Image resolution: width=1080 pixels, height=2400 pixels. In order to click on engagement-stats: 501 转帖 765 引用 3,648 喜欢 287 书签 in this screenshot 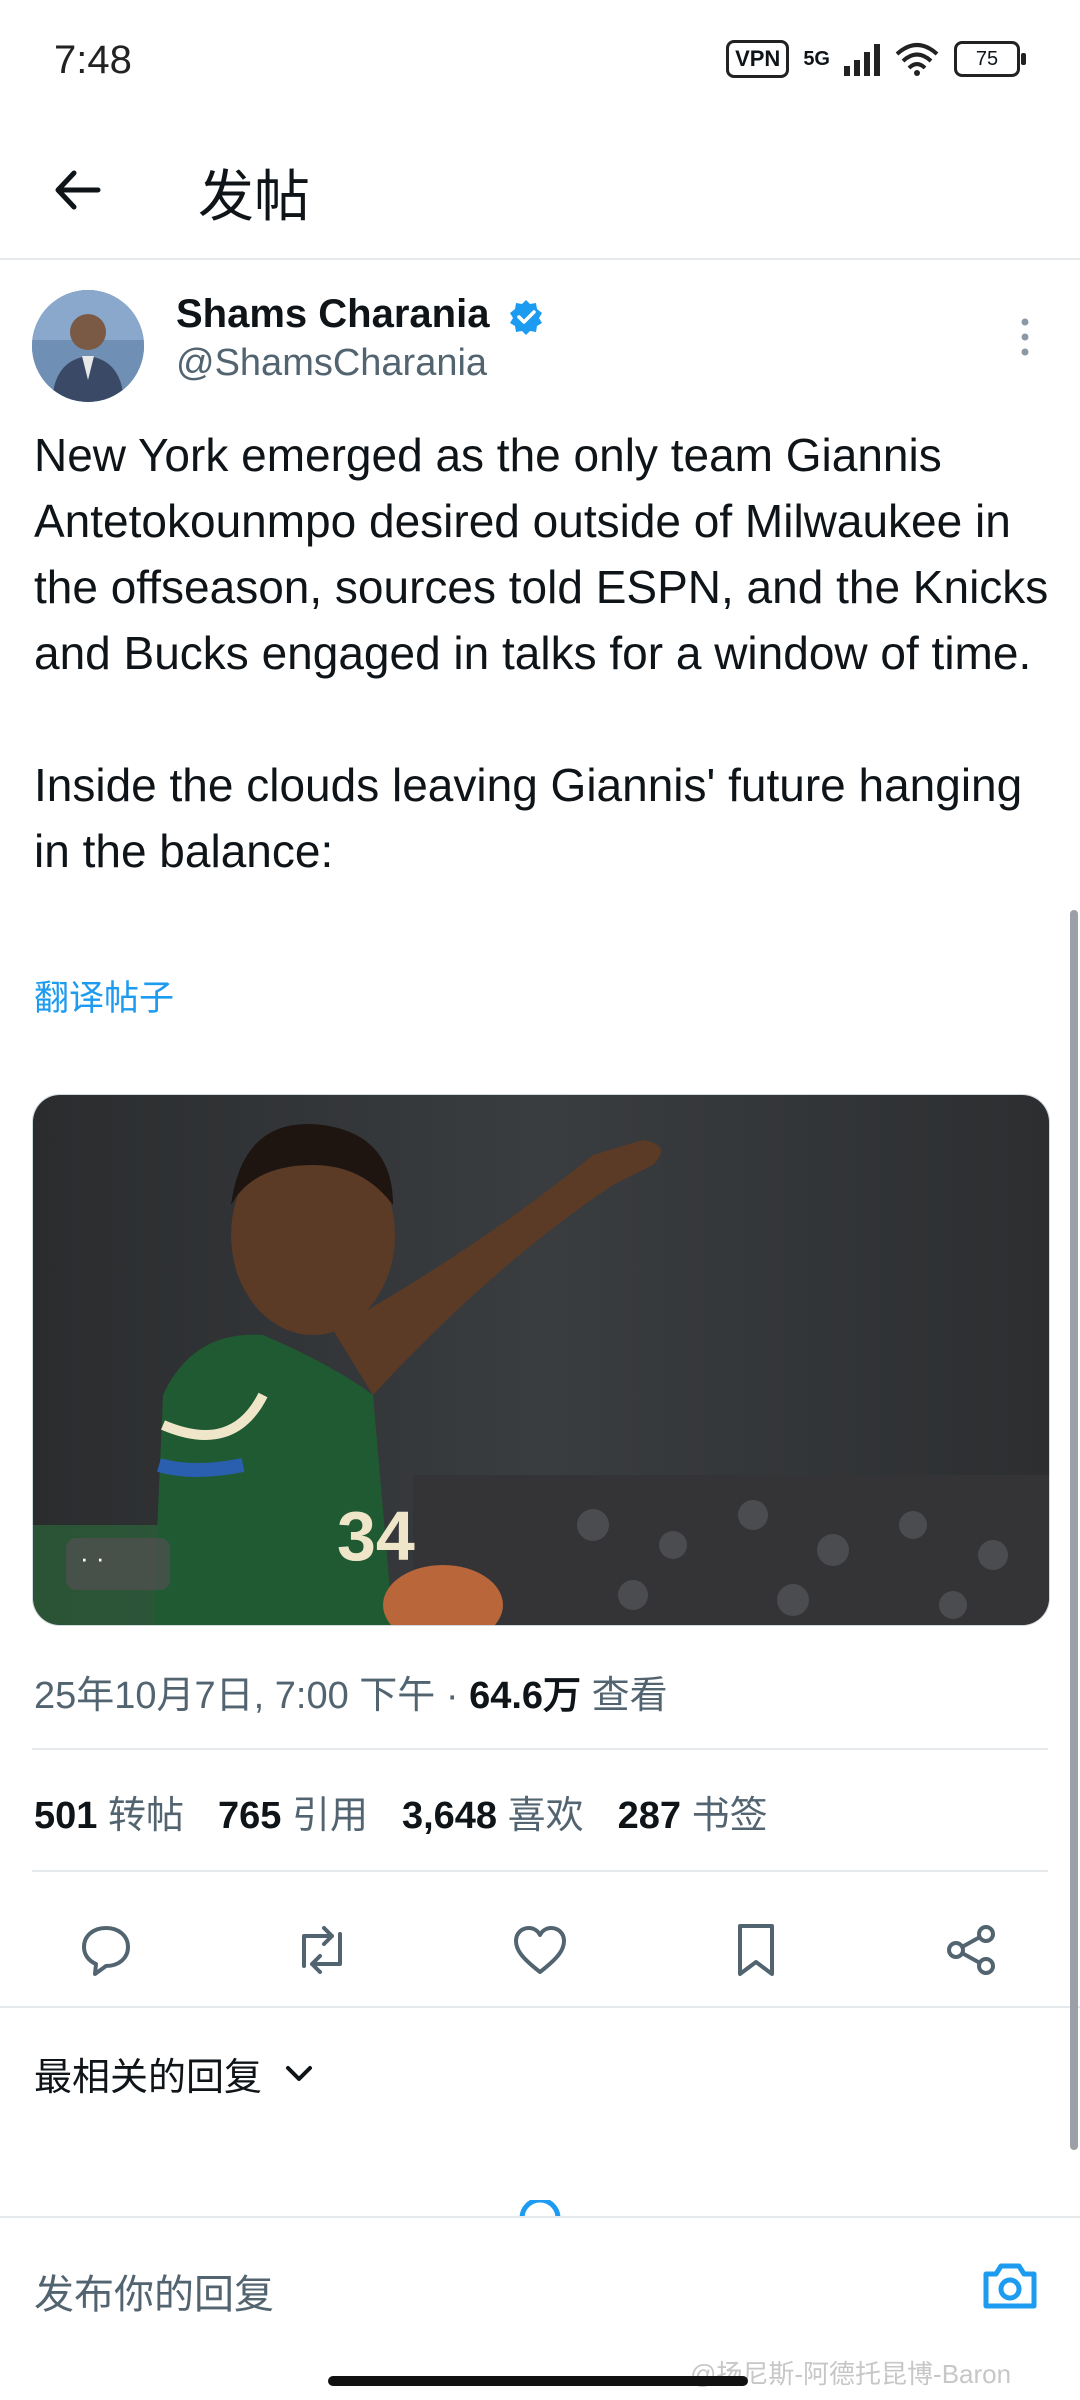, I will do `click(401, 1811)`.